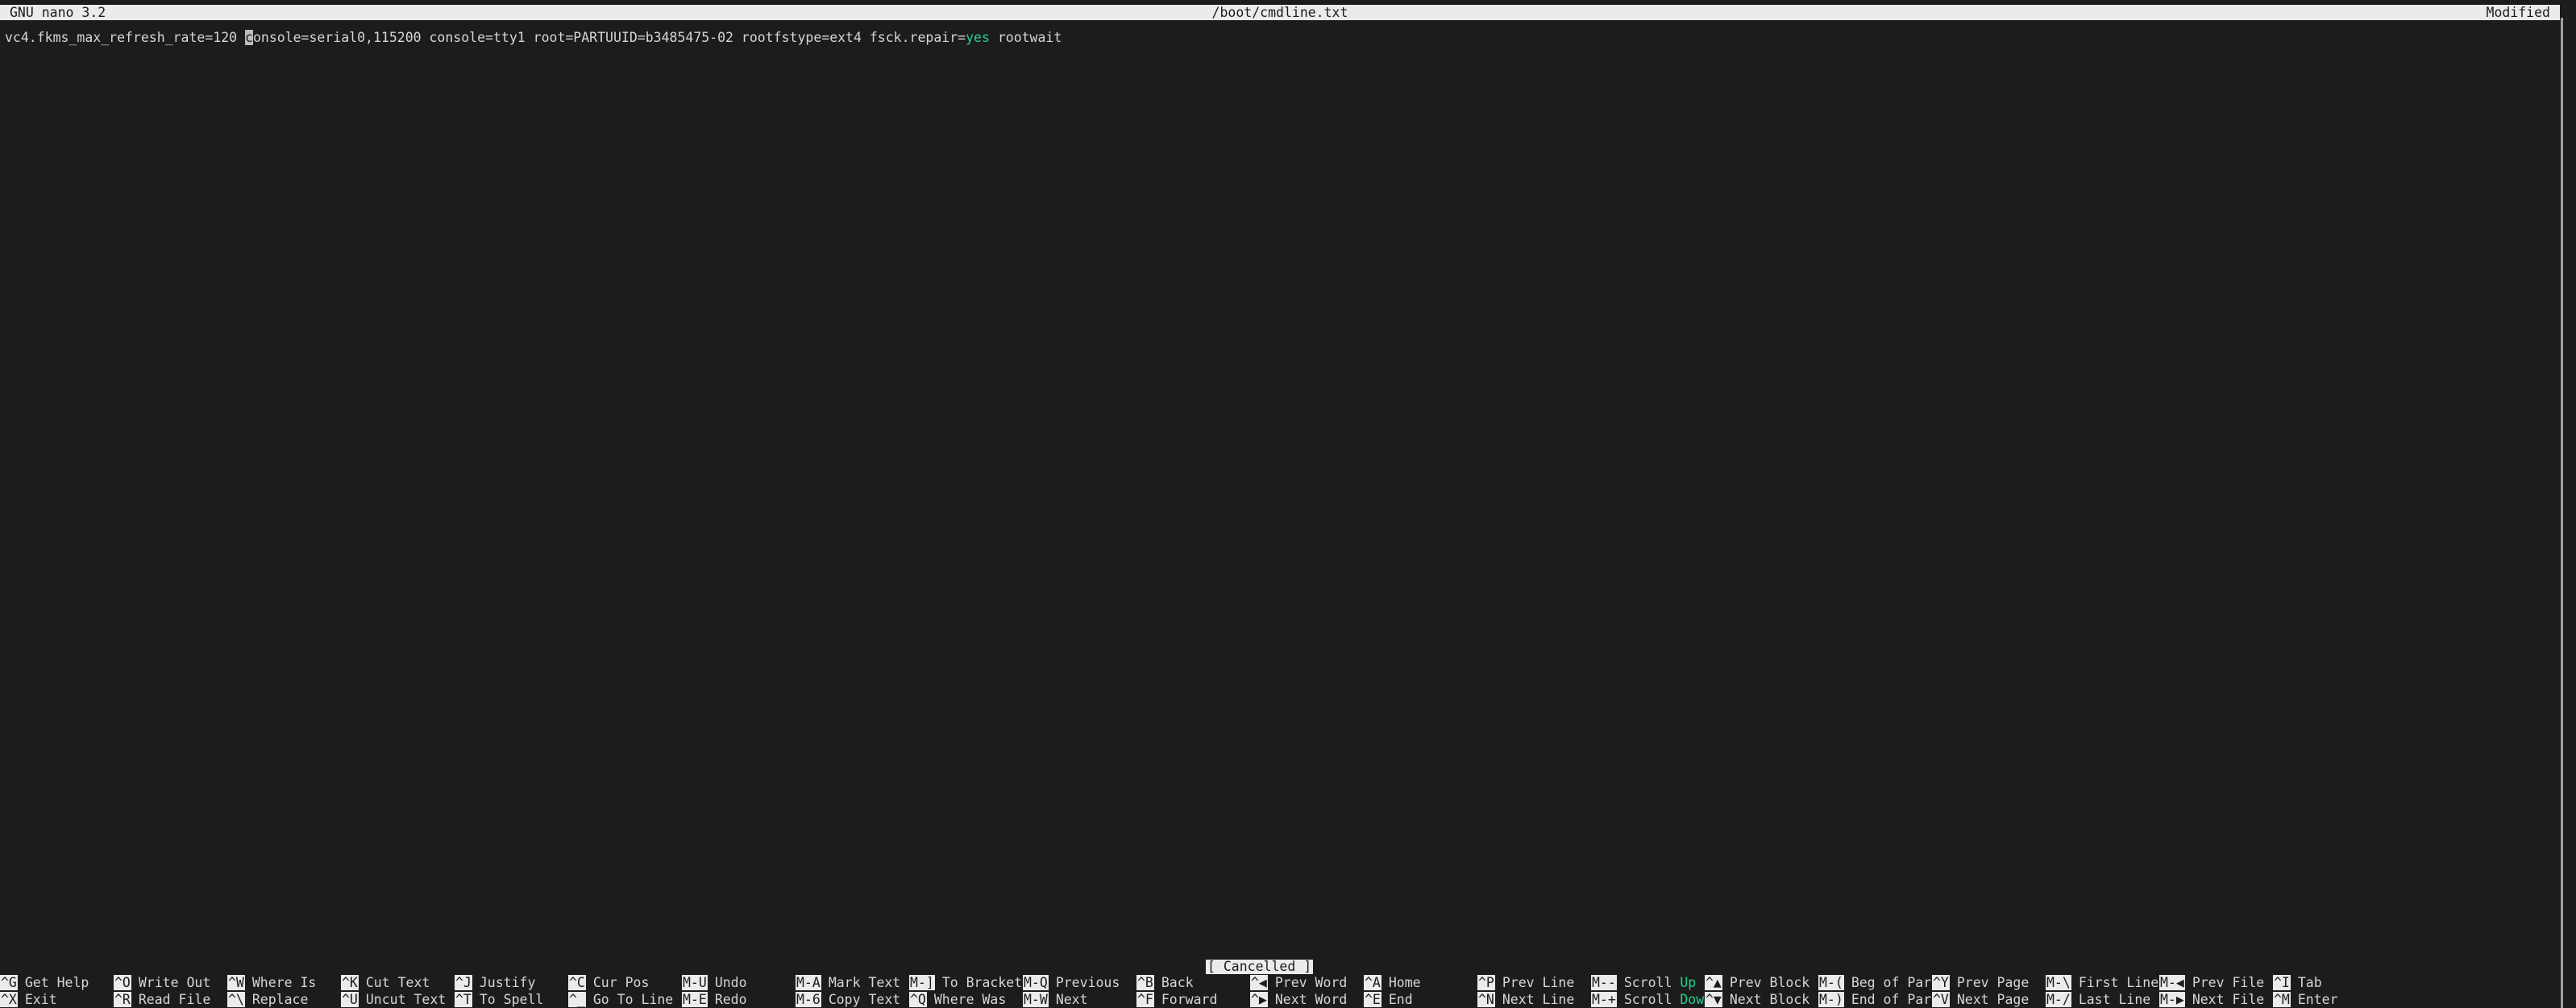 The height and width of the screenshot is (1008, 2576). What do you see at coordinates (57, 982) in the screenshot?
I see `shortcut-get-help: ^G Get Help` at bounding box center [57, 982].